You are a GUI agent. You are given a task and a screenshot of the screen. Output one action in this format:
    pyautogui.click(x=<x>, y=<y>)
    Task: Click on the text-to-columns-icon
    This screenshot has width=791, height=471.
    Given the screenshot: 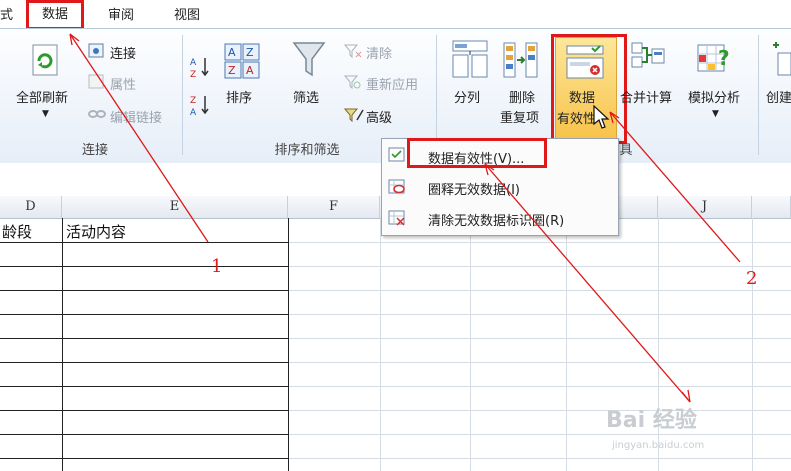 What is the action you would take?
    pyautogui.click(x=470, y=60)
    